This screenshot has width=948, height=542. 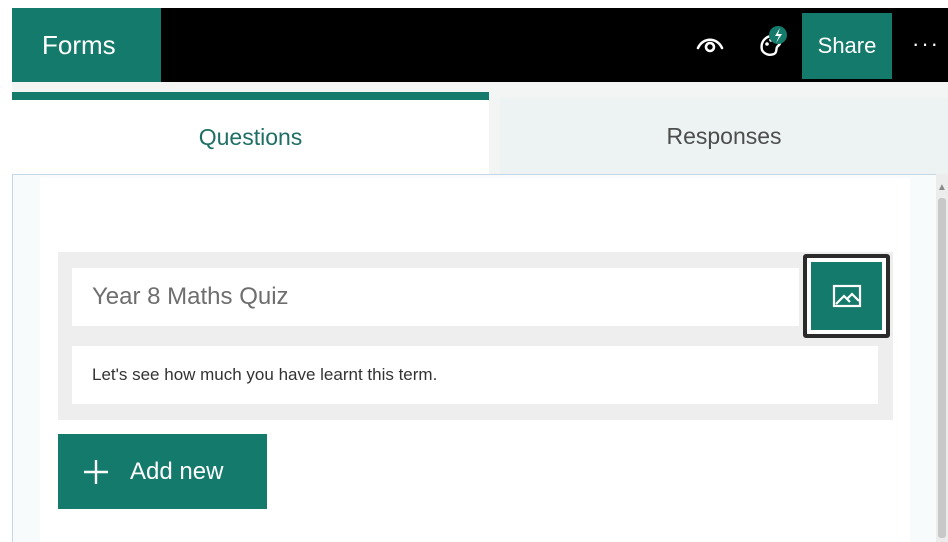 What do you see at coordinates (474, 4) in the screenshot?
I see `top-strip` at bounding box center [474, 4].